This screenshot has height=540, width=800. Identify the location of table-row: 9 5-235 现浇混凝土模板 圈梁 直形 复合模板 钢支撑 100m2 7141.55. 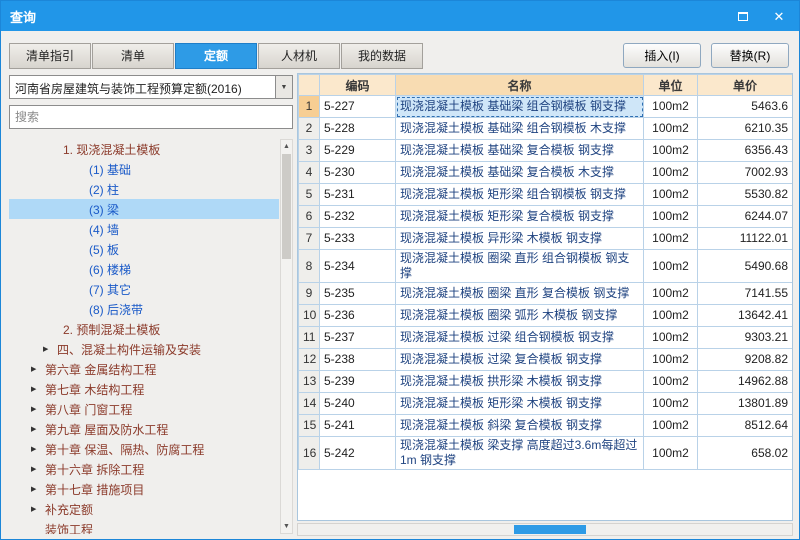
(545, 293).